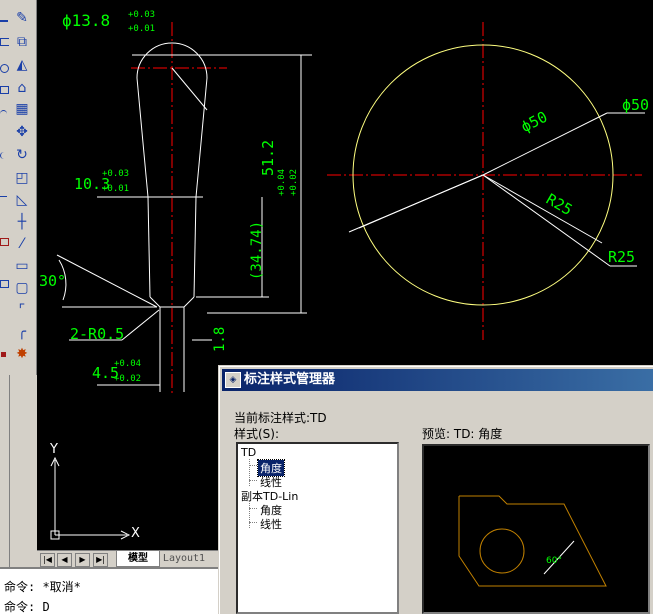 This screenshot has height=615, width=653. Describe the element at coordinates (138, 559) in the screenshot. I see `tab-model: 模型` at that location.